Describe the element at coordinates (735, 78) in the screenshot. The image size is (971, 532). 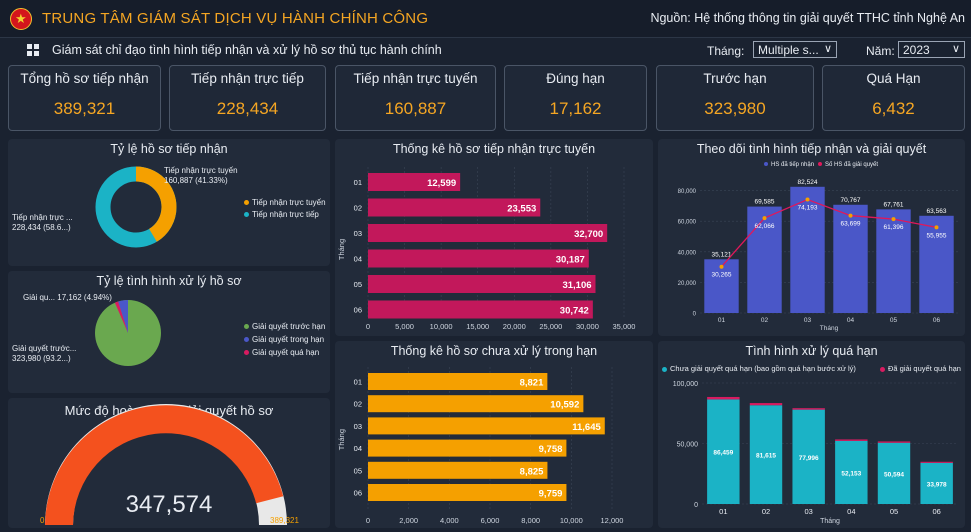
I see `kpi-label: Trước hạn` at that location.